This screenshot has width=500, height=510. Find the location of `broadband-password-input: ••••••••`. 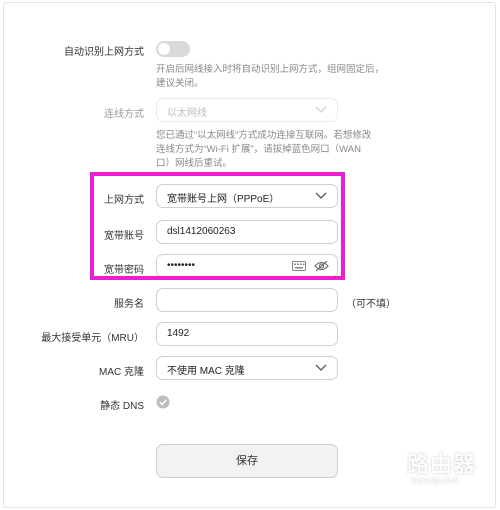

broadband-password-input: •••••••• is located at coordinates (247, 266).